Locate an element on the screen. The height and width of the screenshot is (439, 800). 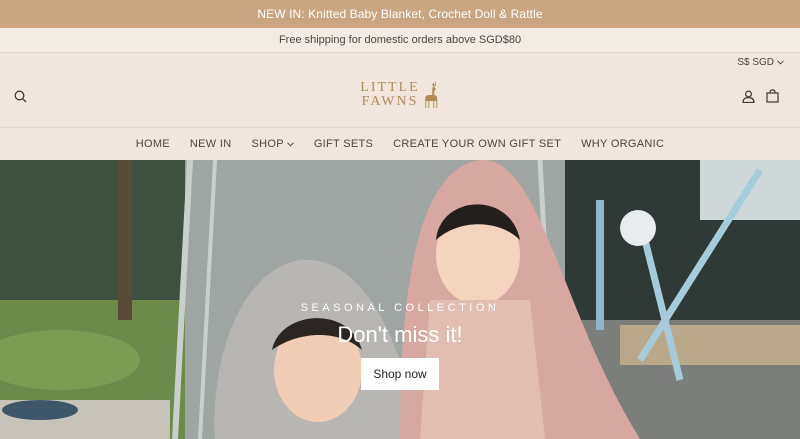
site-logo: LITTLE FAWNS is located at coordinates (399, 95).